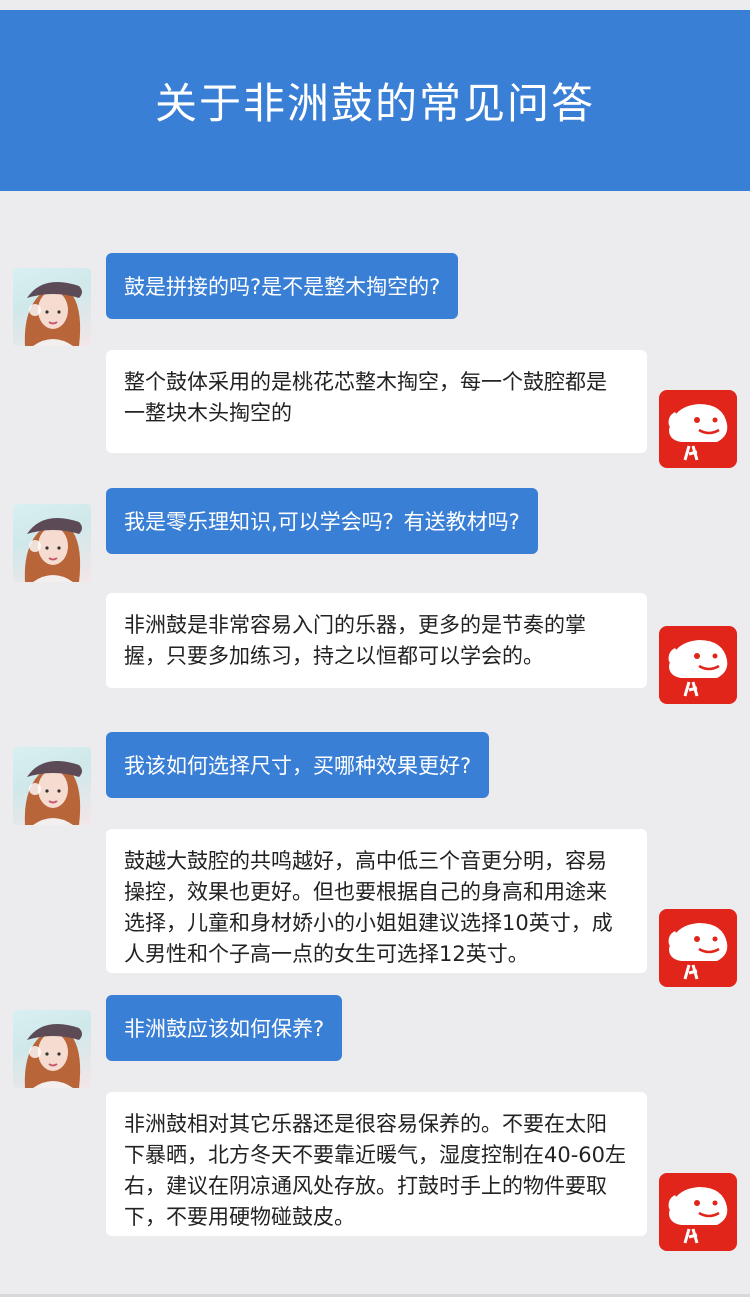 The height and width of the screenshot is (1297, 750). I want to click on question-bubble: 非洲鼓应该如何保养?, so click(224, 1028).